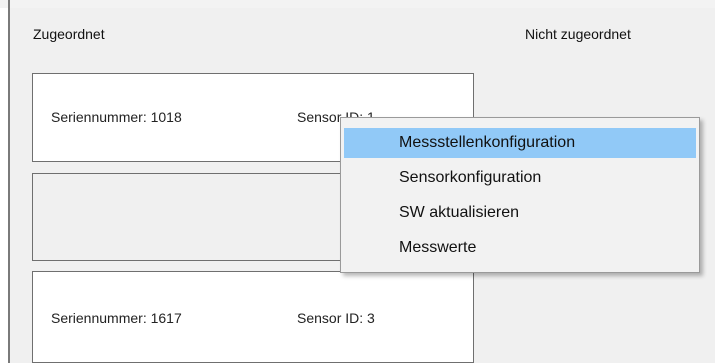  What do you see at coordinates (336, 318) in the screenshot?
I see `sensor-id-label: Sensor ID: 3` at bounding box center [336, 318].